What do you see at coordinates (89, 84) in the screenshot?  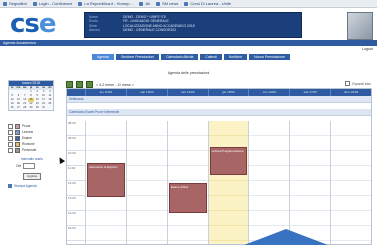 I see `month-view-icon` at bounding box center [89, 84].